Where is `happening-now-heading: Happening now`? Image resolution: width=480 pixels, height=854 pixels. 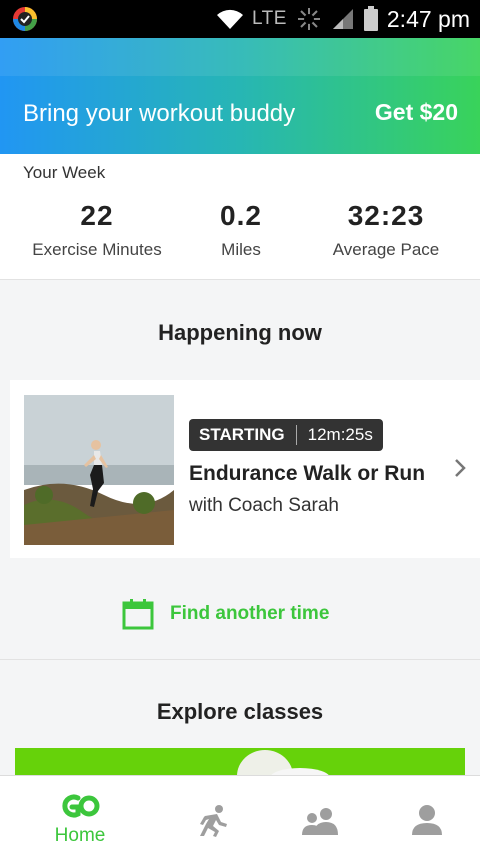 happening-now-heading: Happening now is located at coordinates (240, 332).